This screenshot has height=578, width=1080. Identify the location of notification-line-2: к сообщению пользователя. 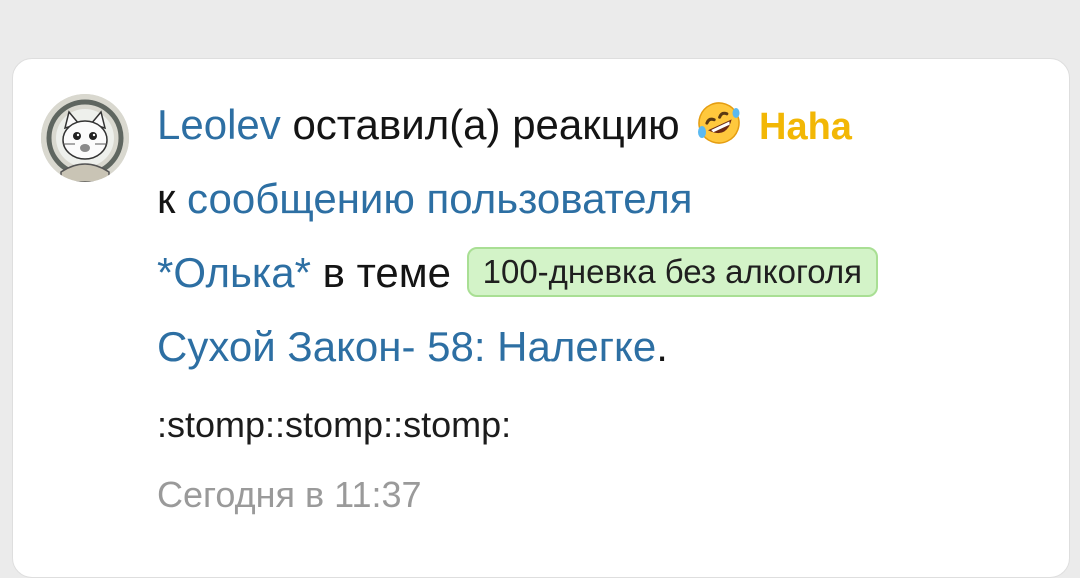
(607, 199).